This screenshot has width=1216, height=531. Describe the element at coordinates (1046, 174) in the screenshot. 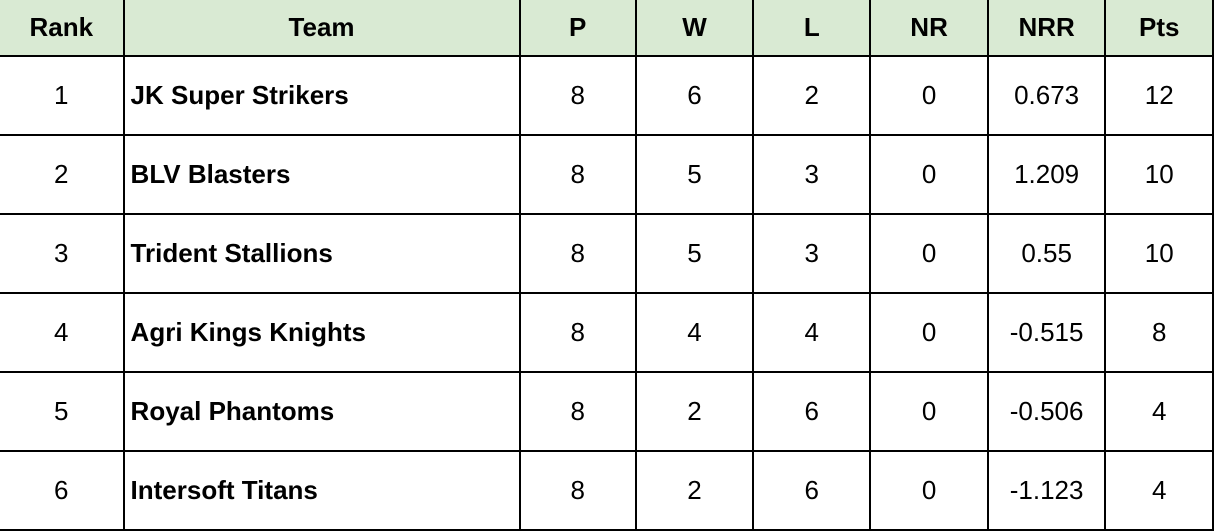

I see `nrr-cell: 1.209` at that location.